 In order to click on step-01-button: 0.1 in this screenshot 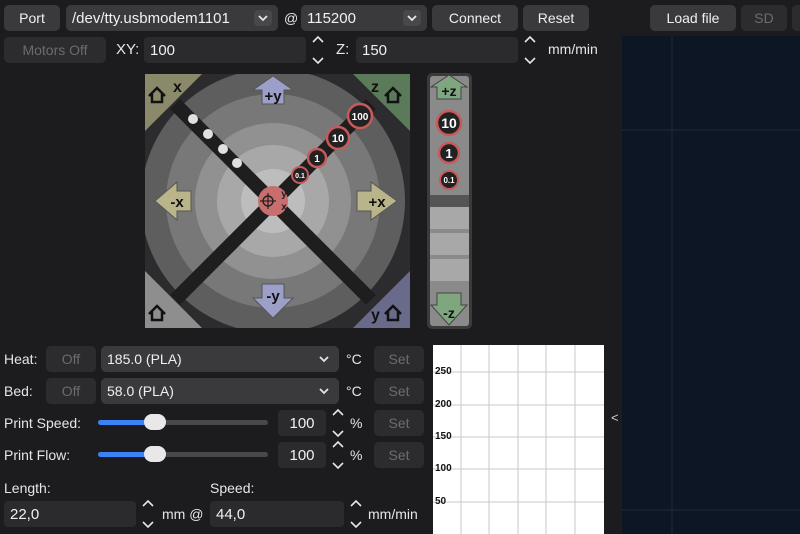, I will do `click(300, 175)`.